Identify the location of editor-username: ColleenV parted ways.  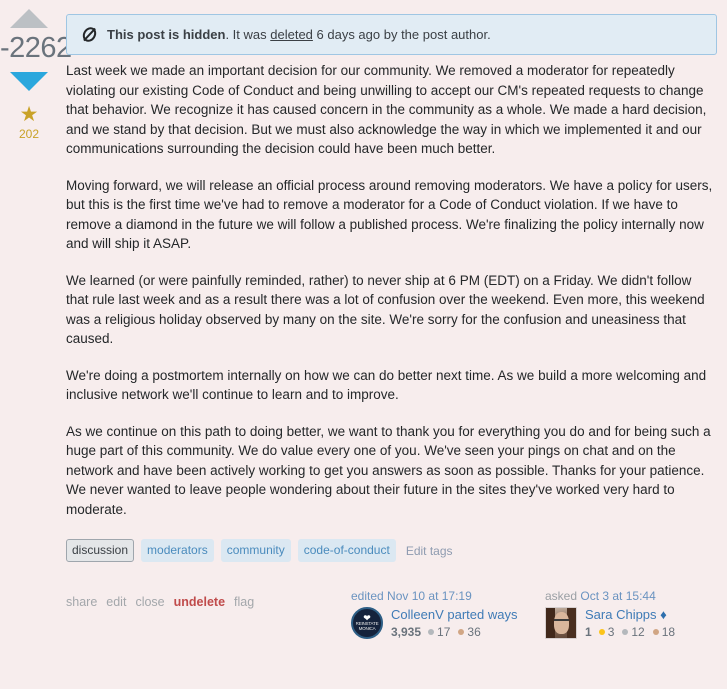
(454, 615).